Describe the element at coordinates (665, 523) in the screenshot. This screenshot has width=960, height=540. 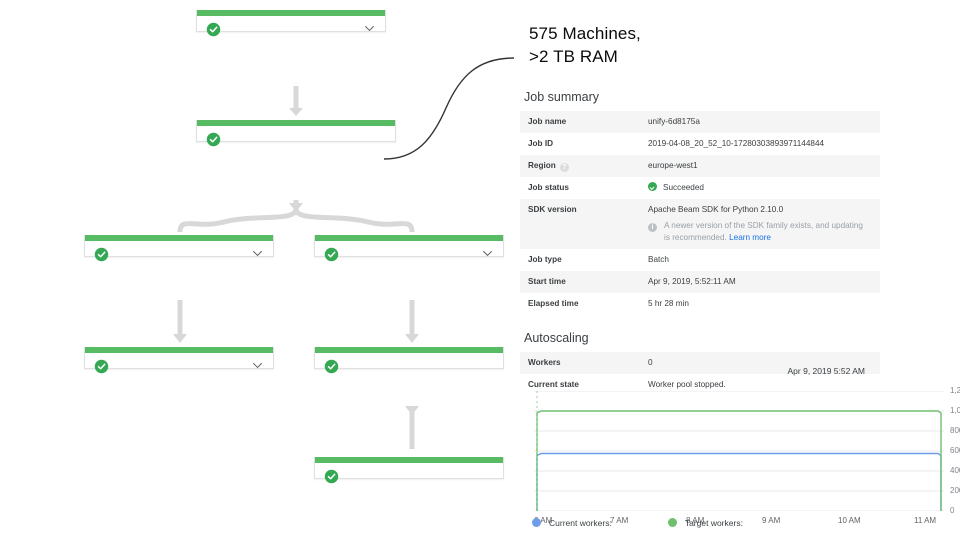
I see `chart-legend: Current workers: Target workers:` at that location.